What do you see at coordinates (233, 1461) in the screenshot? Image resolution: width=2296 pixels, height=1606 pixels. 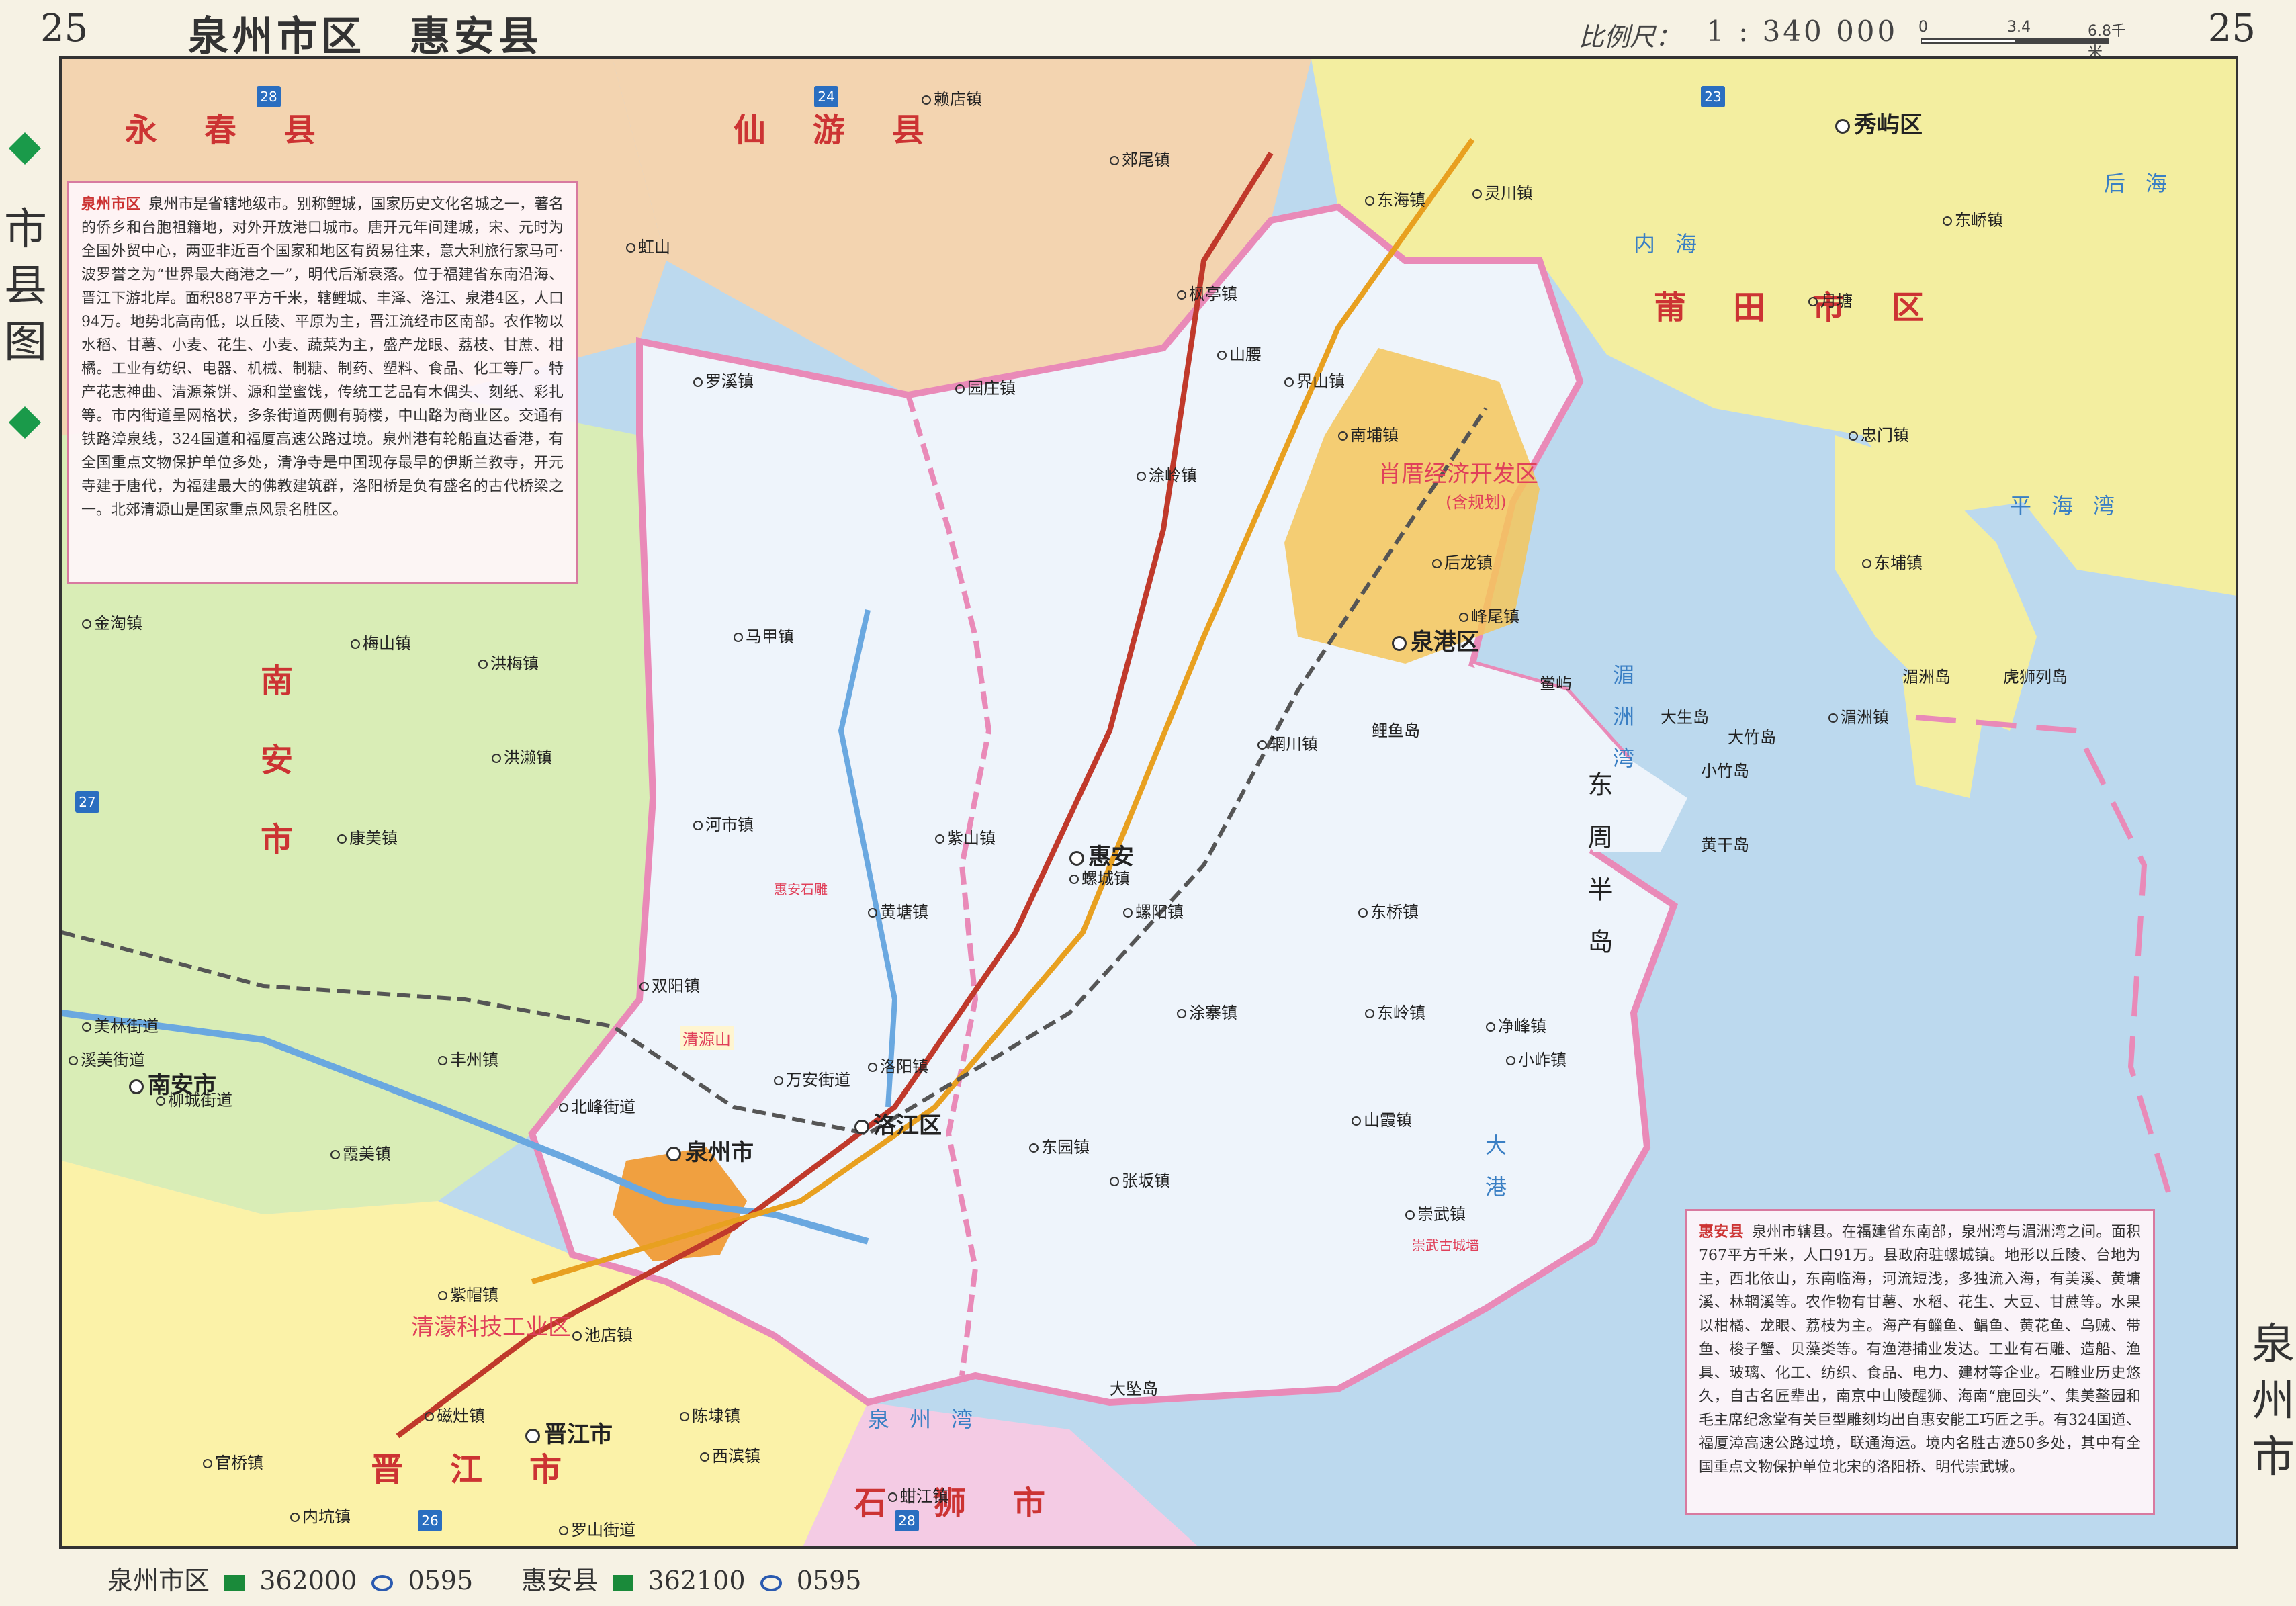 I see `town-label: 官桥镇` at bounding box center [233, 1461].